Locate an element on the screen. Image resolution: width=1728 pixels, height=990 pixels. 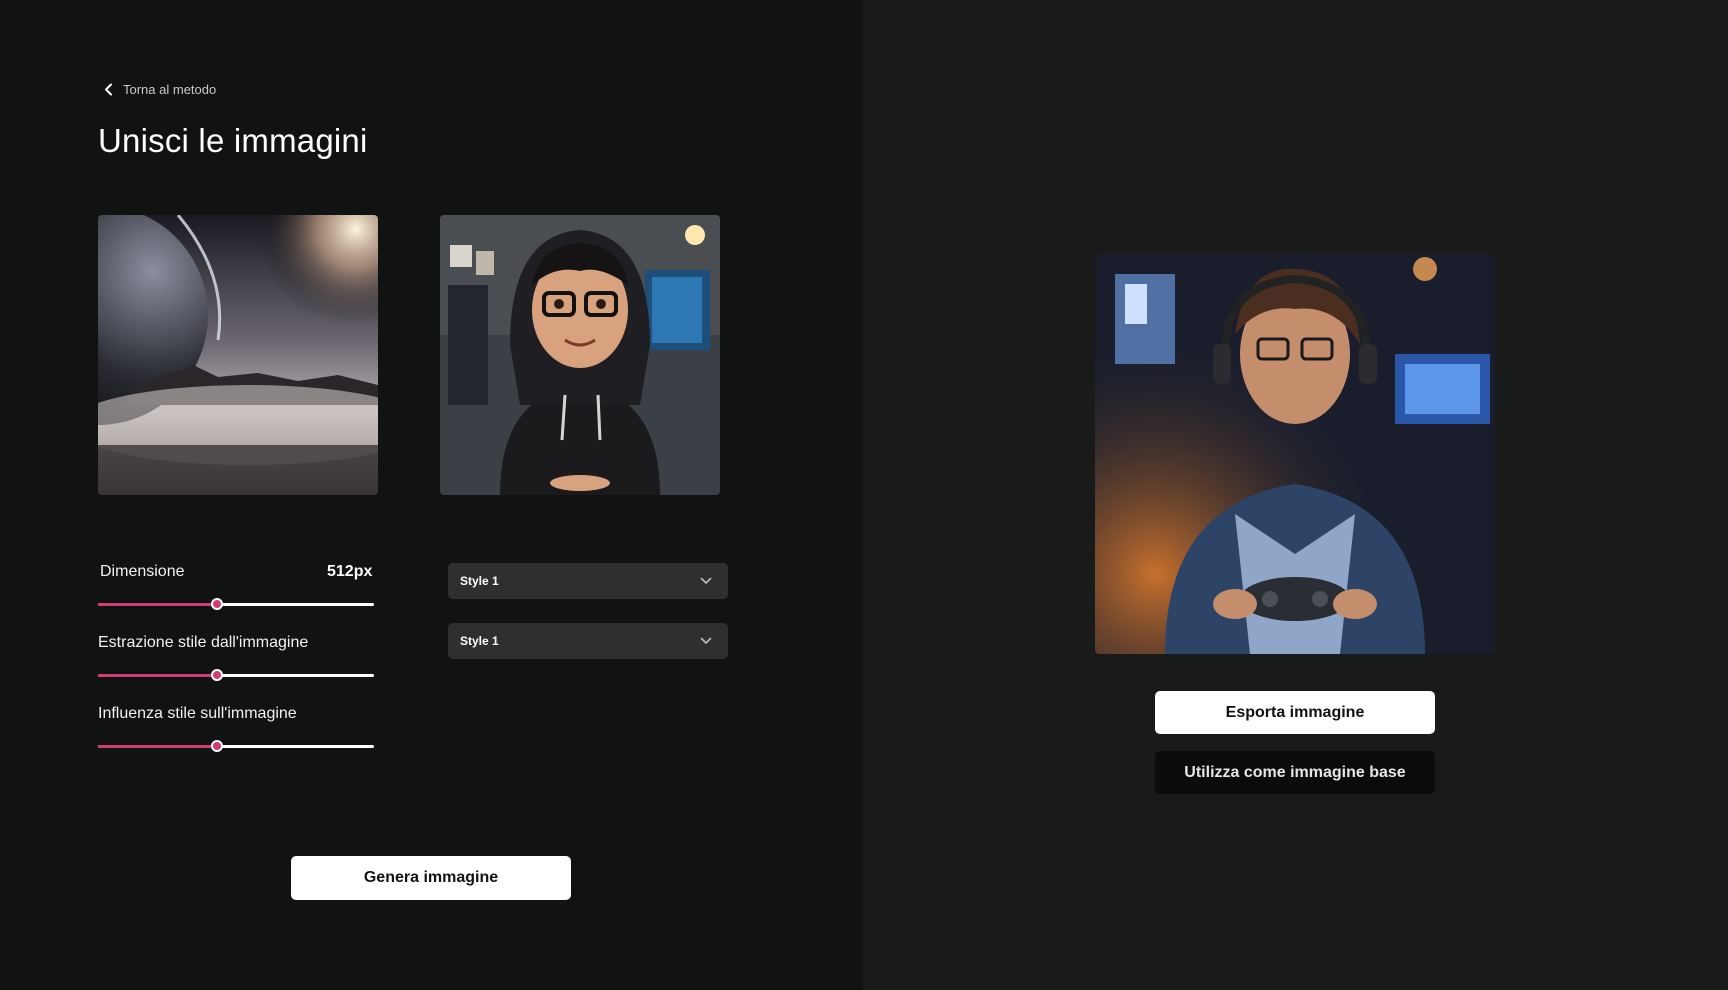
use-as-base-button: Utilizza come immagine base is located at coordinates (1295, 772).